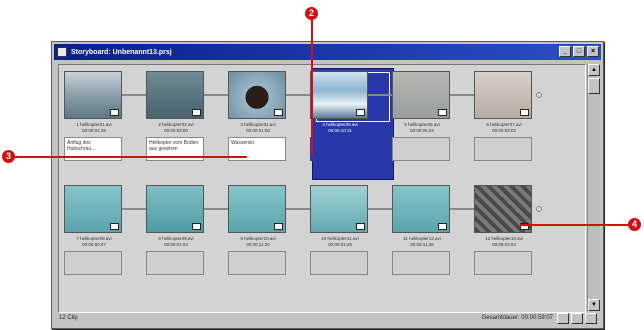 The image size is (644, 330). Describe the element at coordinates (565, 51) in the screenshot. I see `minimize-button: _` at that location.